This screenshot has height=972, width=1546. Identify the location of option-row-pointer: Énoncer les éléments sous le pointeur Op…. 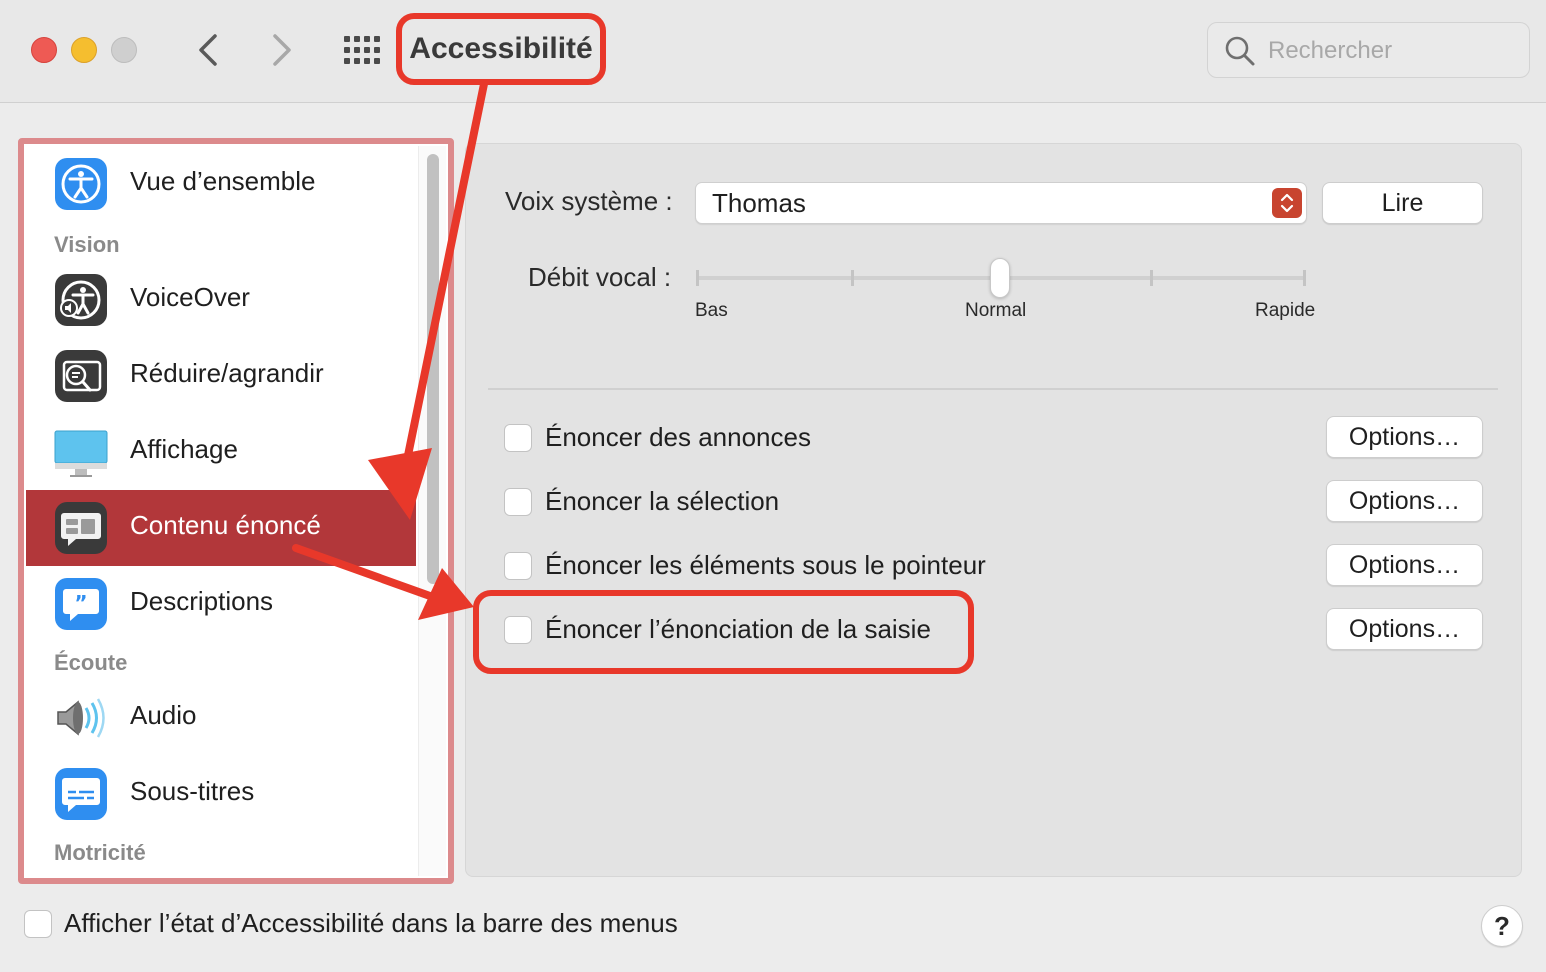
(994, 566).